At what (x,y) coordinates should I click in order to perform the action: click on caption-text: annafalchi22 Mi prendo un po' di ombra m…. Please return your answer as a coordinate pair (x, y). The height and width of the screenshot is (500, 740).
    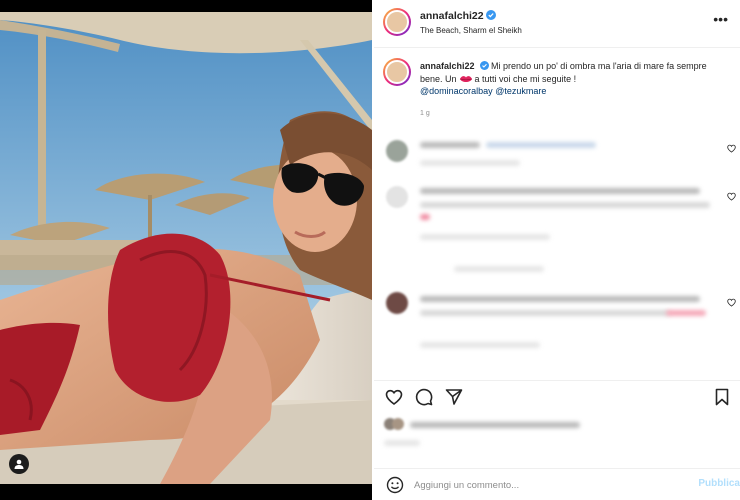
    Looking at the image, I should click on (570, 79).